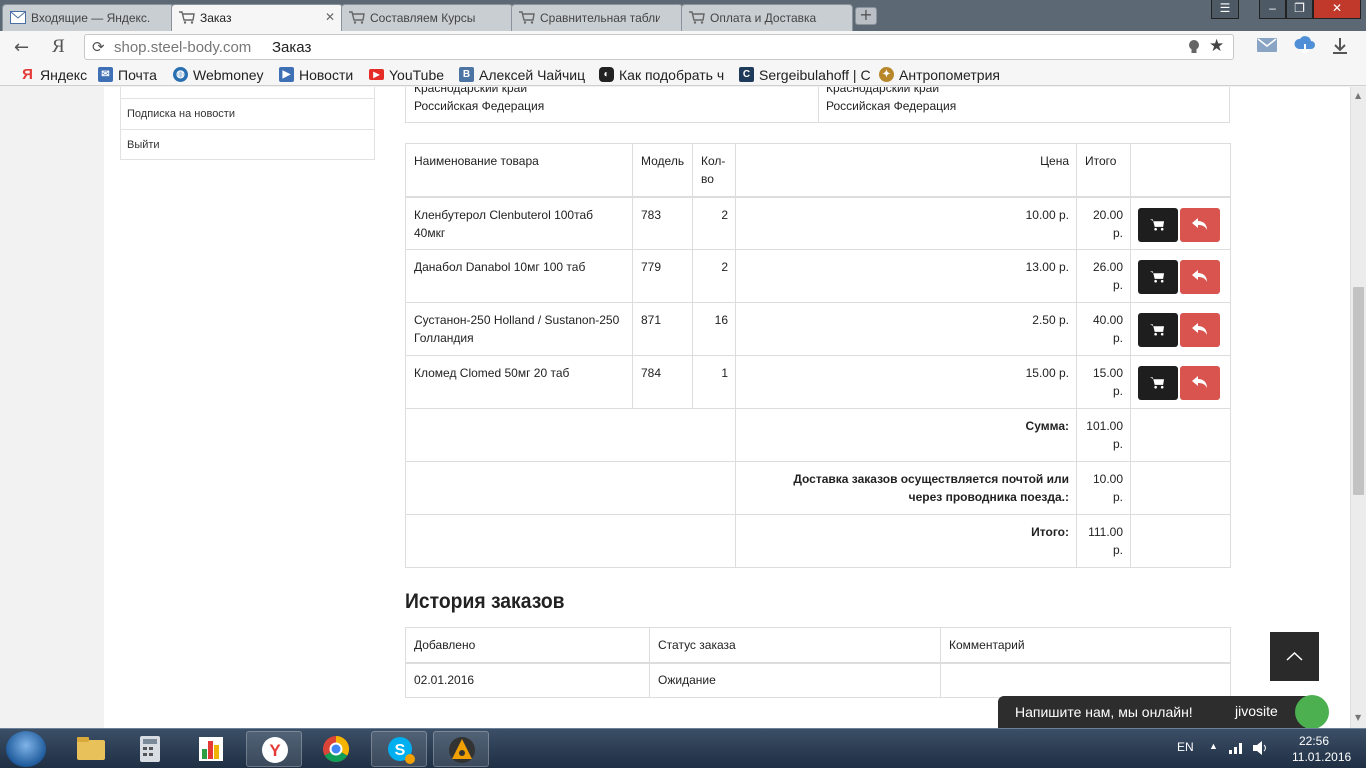 Image resolution: width=1366 pixels, height=768 pixels. I want to click on charts-app, so click(211, 749).